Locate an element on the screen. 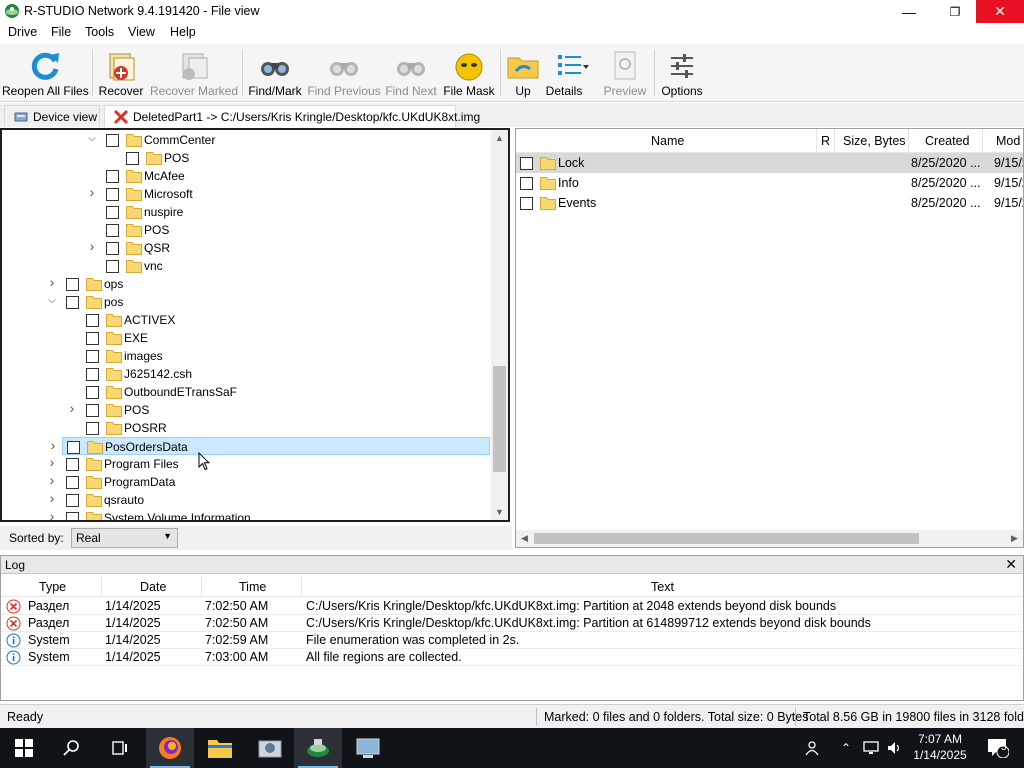 This screenshot has width=1024, height=768. file-row: Info 8/25/2020 ... 9/15/2 is located at coordinates (769, 183).